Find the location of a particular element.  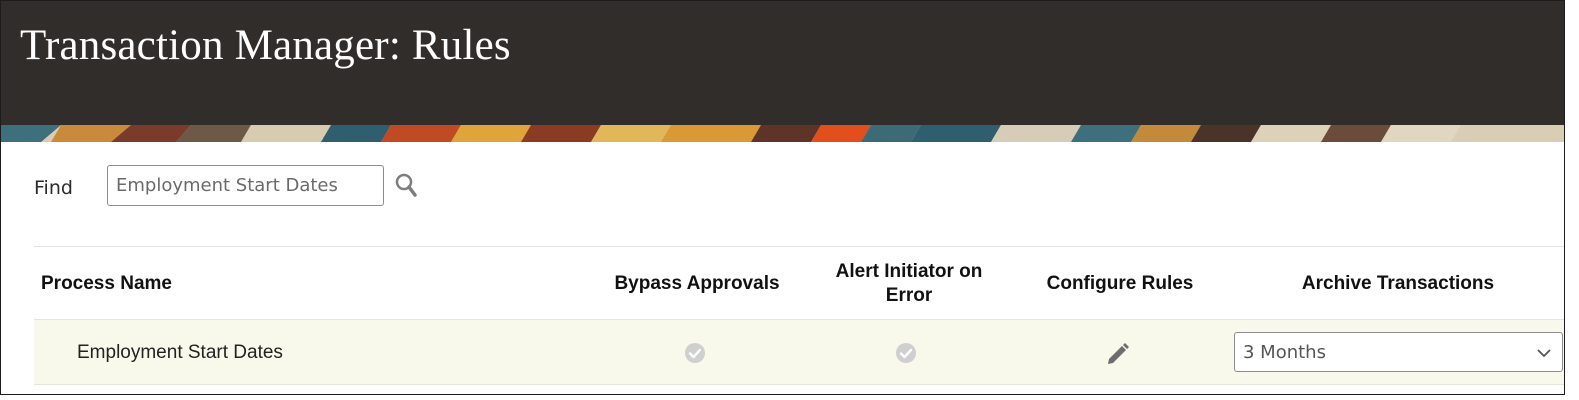

process-name-cell: Employment Start Dates is located at coordinates (180, 352).